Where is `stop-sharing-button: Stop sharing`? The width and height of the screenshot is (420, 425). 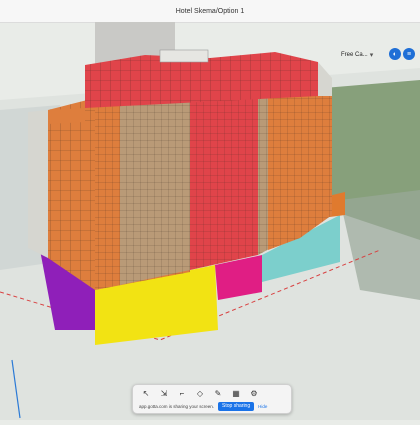 stop-sharing-button: Stop sharing is located at coordinates (236, 406).